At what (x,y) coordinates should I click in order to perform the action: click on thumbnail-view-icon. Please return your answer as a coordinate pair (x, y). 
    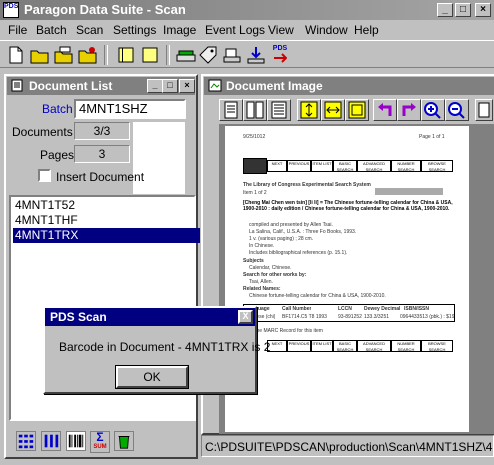
    Looking at the image, I should click on (255, 110).